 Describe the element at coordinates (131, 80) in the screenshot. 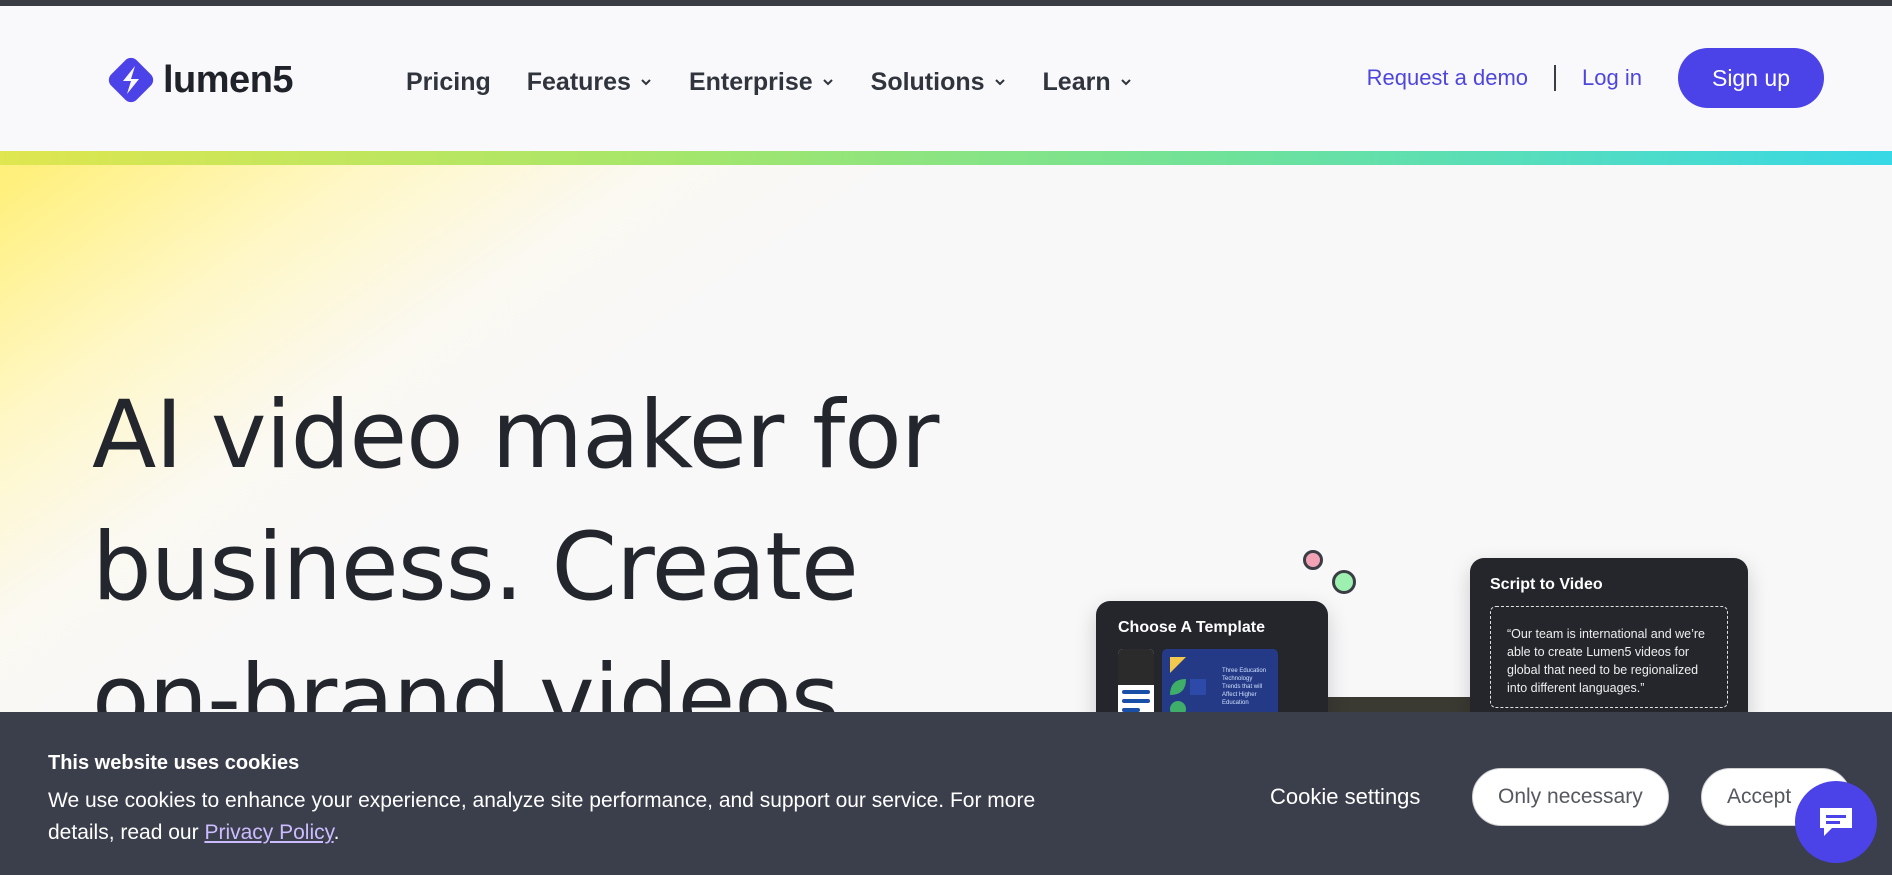

I see `lumen5-logo-icon` at that location.